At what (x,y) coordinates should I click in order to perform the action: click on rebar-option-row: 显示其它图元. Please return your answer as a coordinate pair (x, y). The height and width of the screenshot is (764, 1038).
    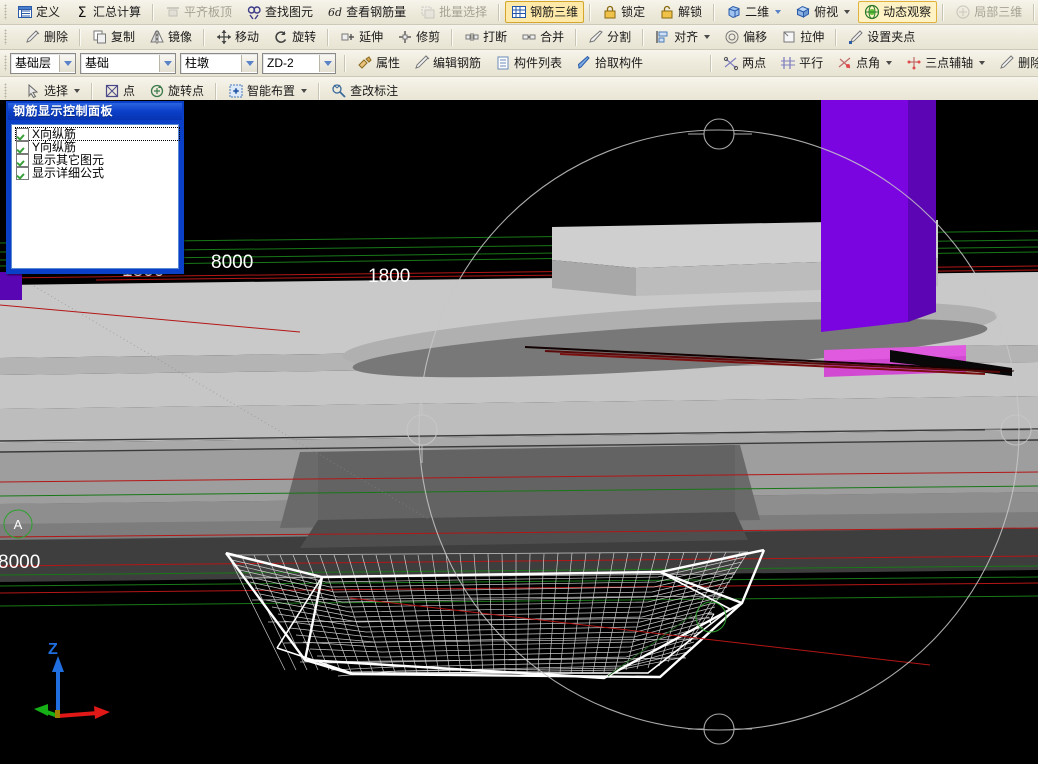
    Looking at the image, I should click on (96, 160).